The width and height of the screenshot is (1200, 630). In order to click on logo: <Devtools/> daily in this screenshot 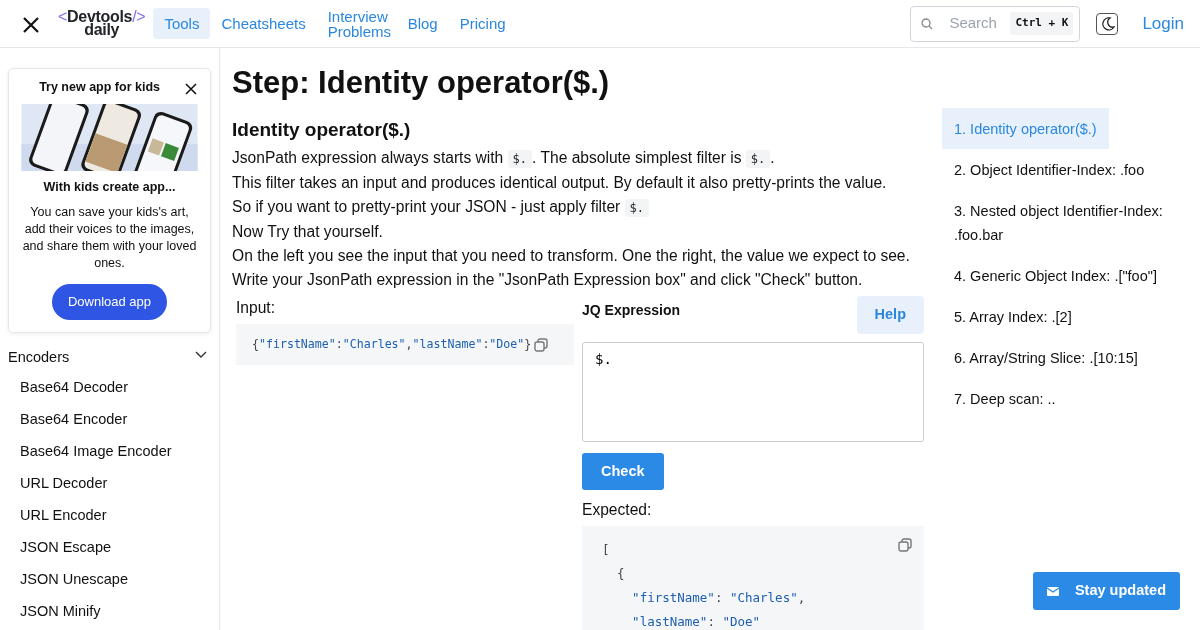, I will do `click(102, 23)`.